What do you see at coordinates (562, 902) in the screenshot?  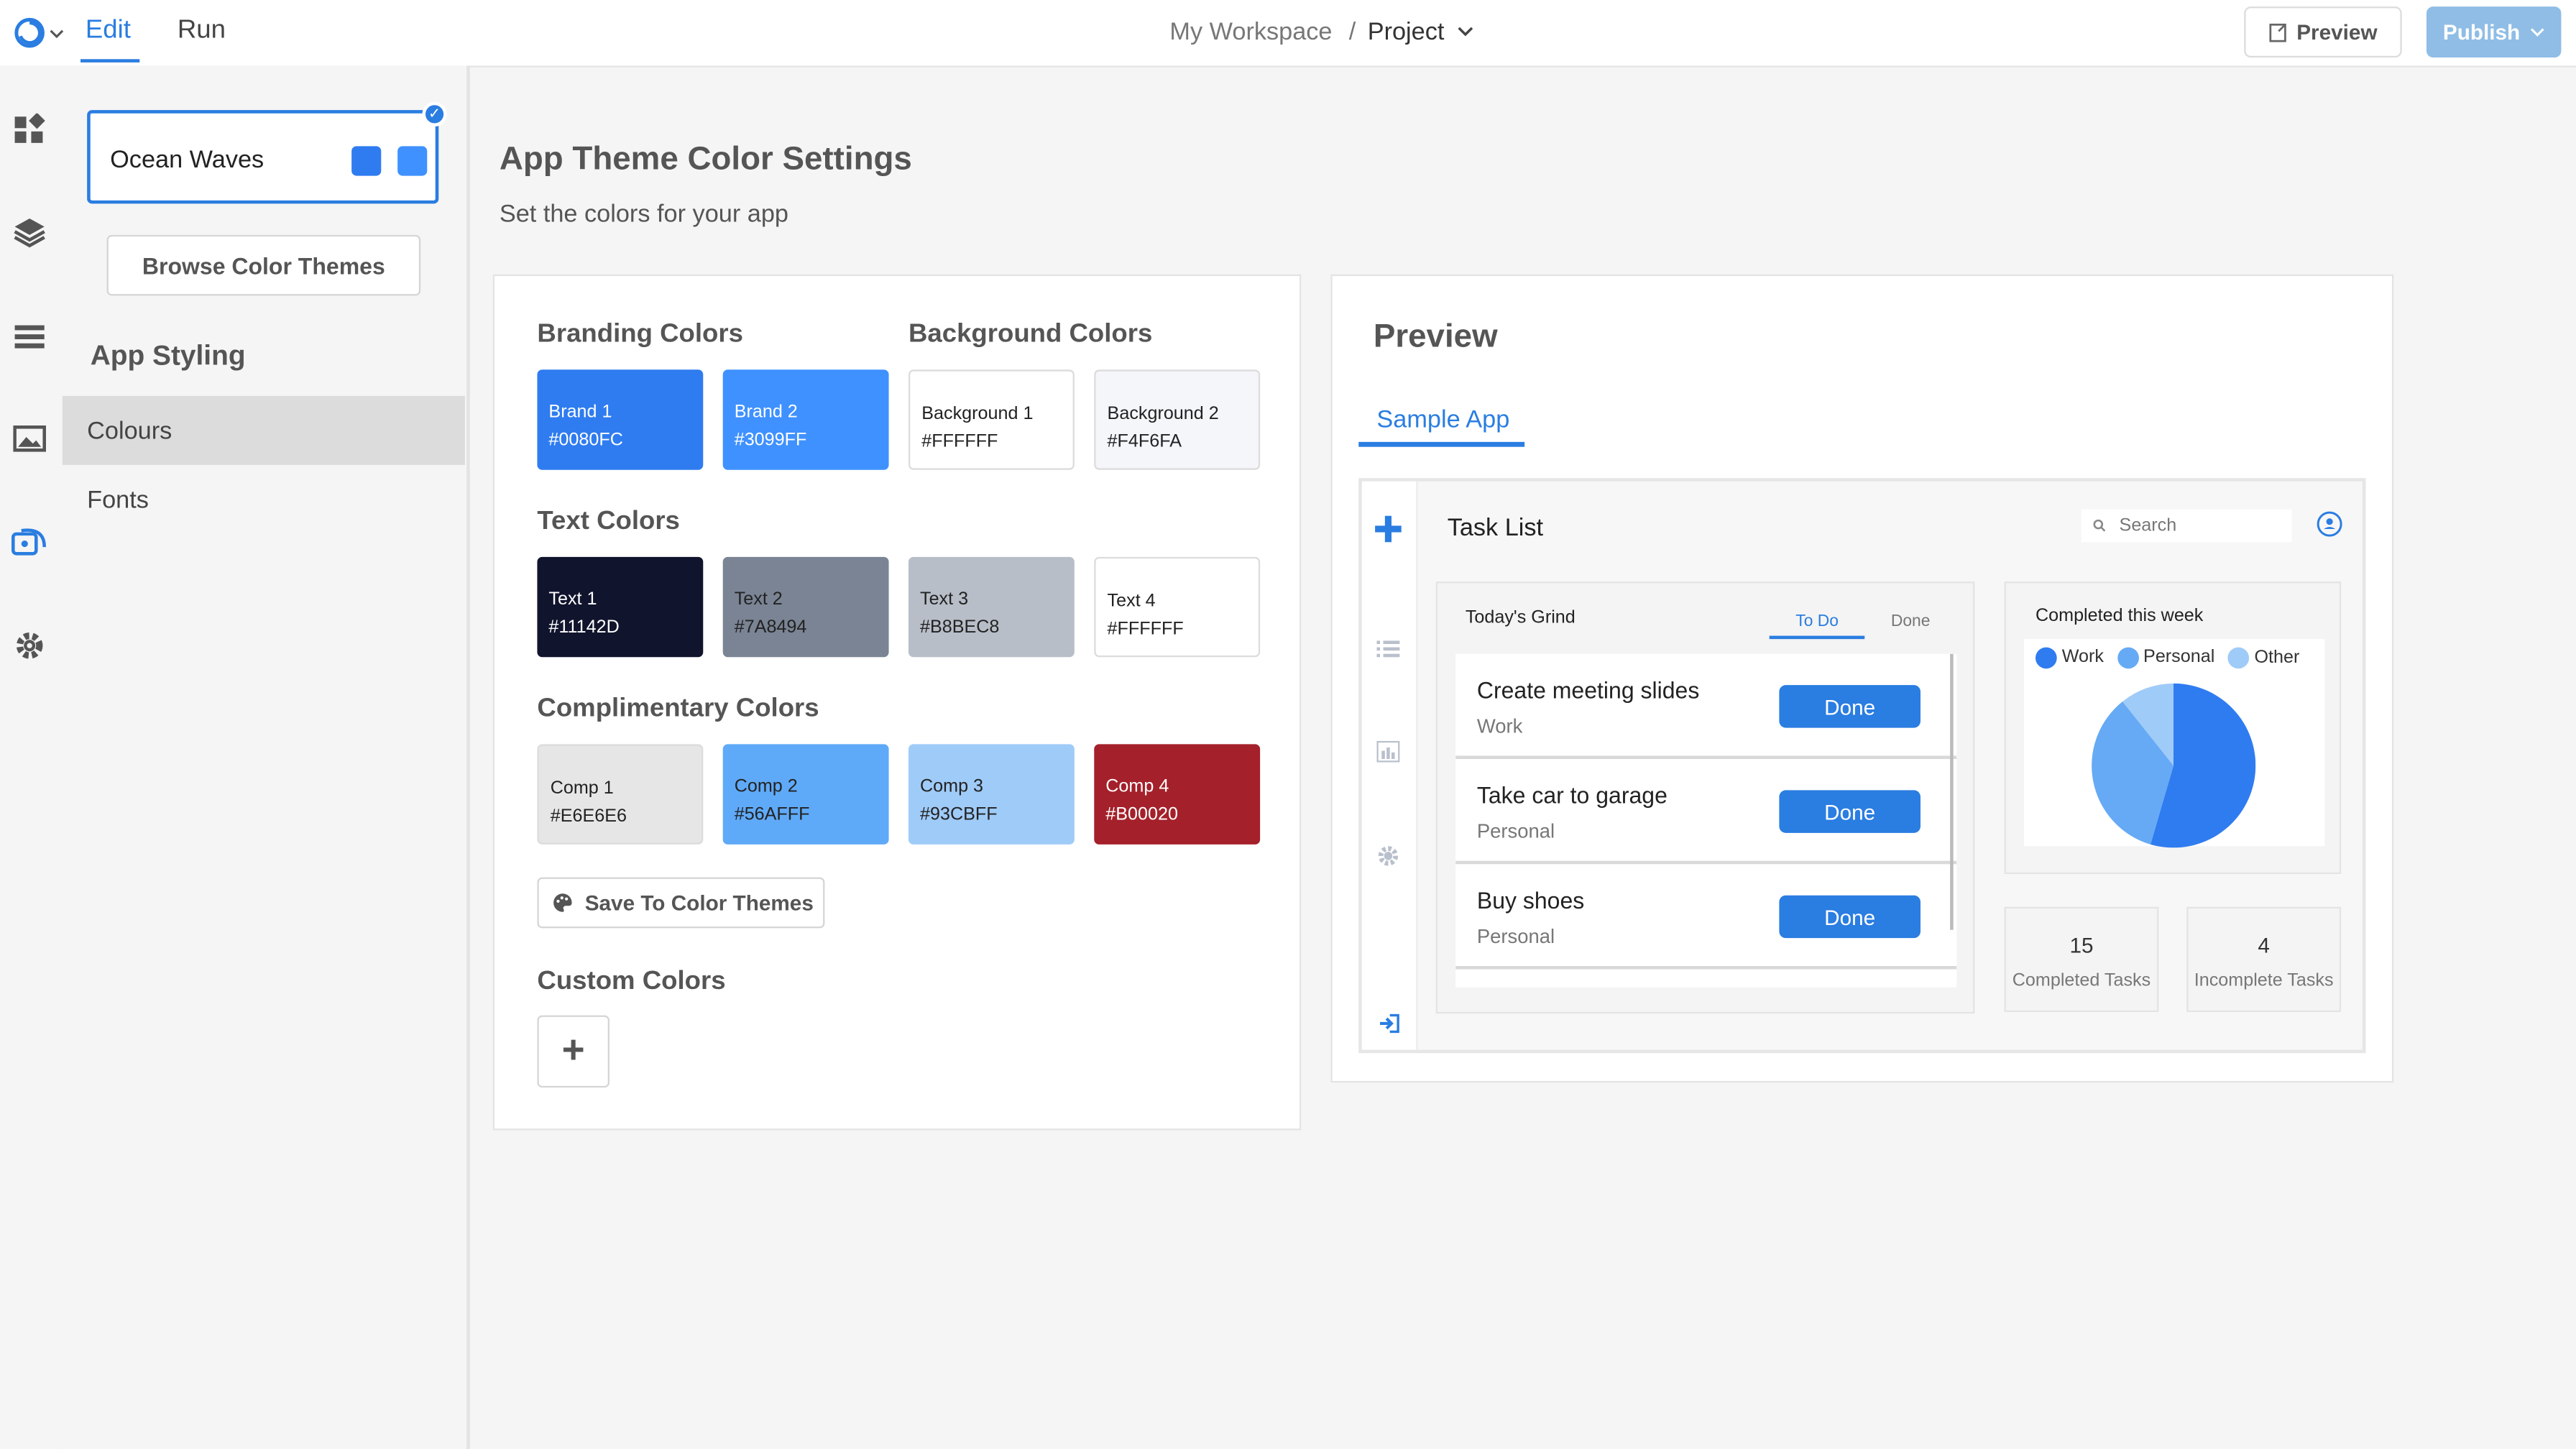 I see `palette-icon` at bounding box center [562, 902].